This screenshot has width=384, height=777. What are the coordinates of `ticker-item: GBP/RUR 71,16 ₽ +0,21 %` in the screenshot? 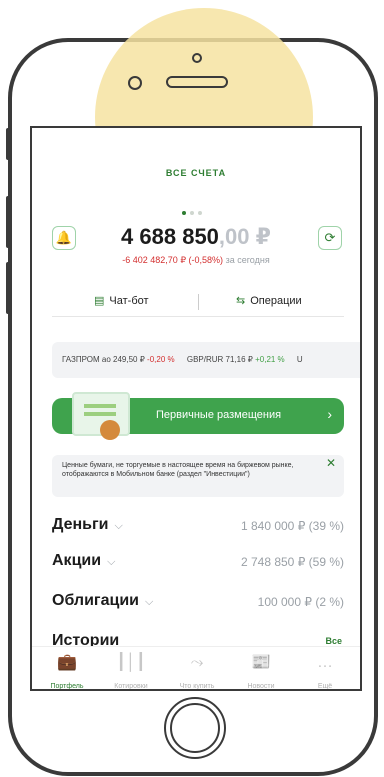 It's located at (236, 359).